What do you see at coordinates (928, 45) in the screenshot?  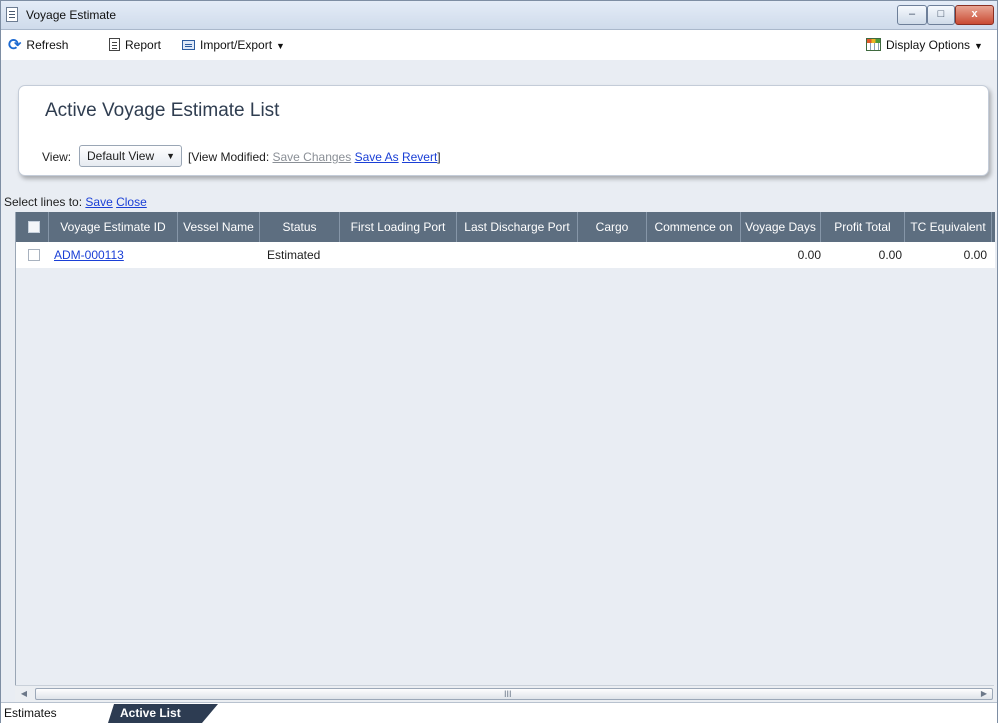 I see `display-options-label: Display Options` at bounding box center [928, 45].